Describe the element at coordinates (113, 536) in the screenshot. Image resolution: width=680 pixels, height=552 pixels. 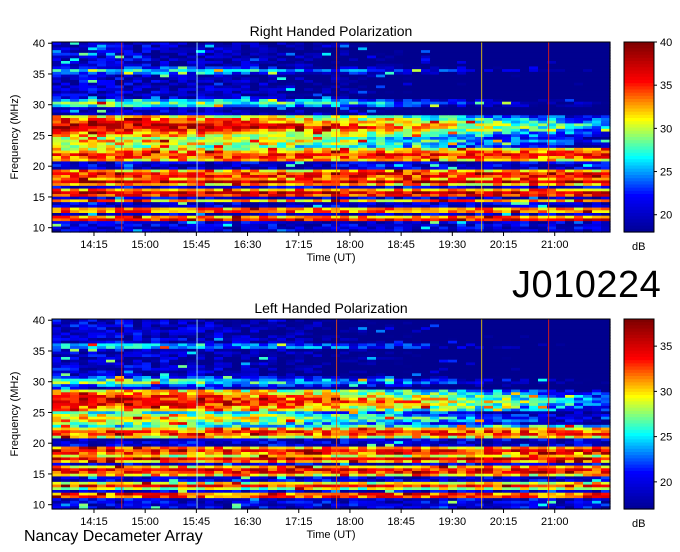
I see `footer-label: Nancay Decameter Array` at that location.